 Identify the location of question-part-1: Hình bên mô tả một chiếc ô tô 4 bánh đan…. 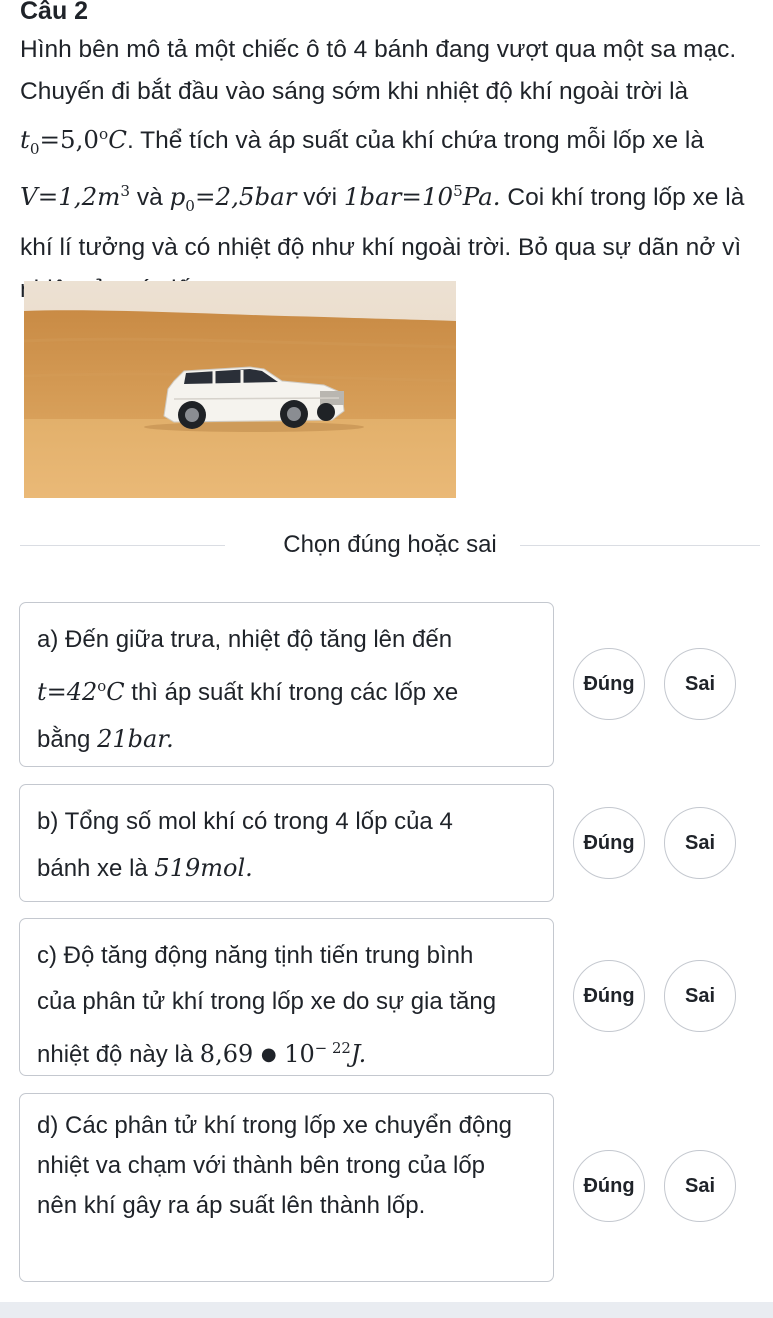
(378, 70).